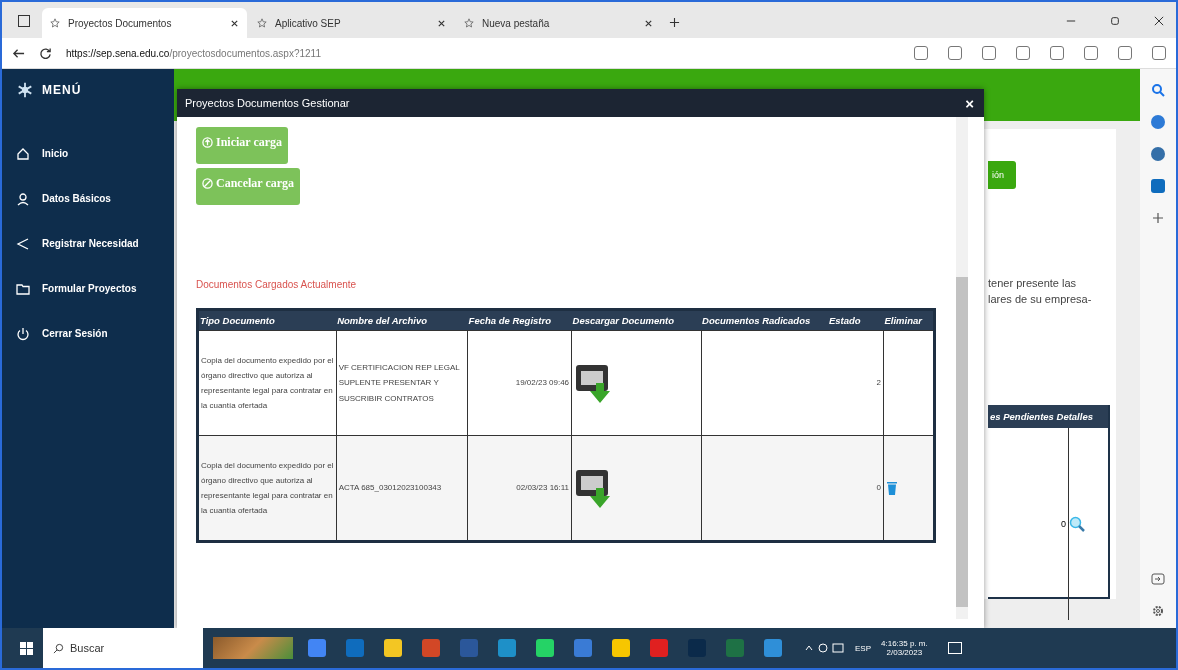  What do you see at coordinates (904, 652) in the screenshot?
I see `clock-date: 2/03/2023` at bounding box center [904, 652].